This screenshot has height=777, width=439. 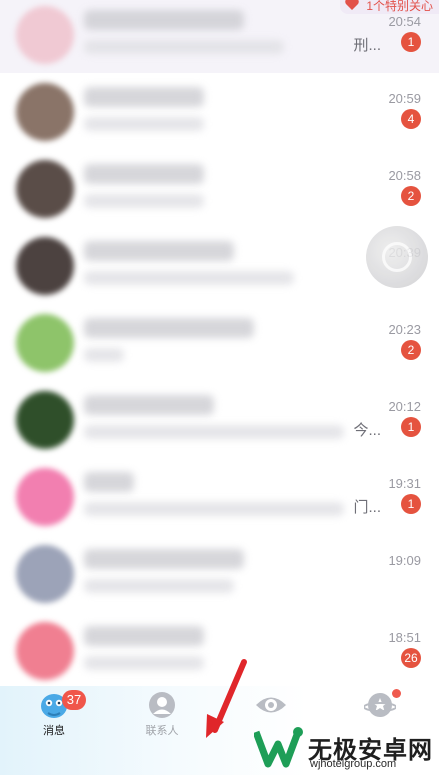 What do you see at coordinates (345, 749) in the screenshot?
I see `watermark: 无极安卓网 wjhotelgroup.com` at bounding box center [345, 749].